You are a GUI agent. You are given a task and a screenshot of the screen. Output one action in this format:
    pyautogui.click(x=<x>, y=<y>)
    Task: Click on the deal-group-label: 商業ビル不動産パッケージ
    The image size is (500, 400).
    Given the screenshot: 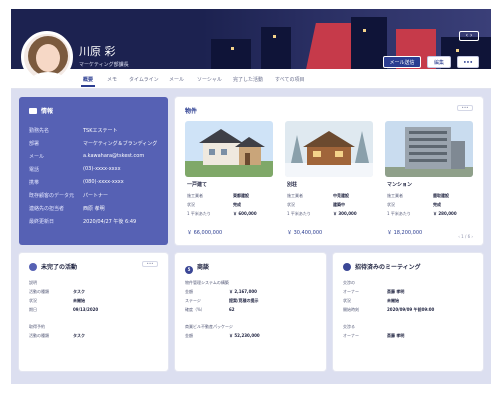 What is the action you would take?
    pyautogui.click(x=209, y=327)
    